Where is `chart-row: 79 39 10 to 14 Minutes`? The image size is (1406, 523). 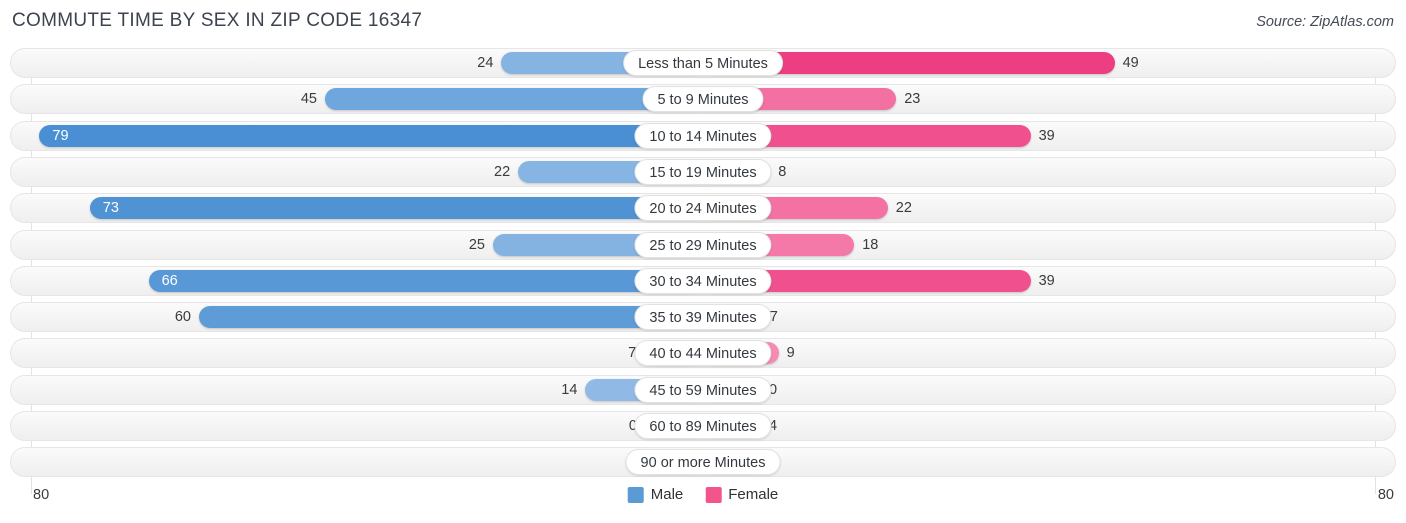
chart-row: 79 39 10 to 14 Minutes is located at coordinates (703, 135).